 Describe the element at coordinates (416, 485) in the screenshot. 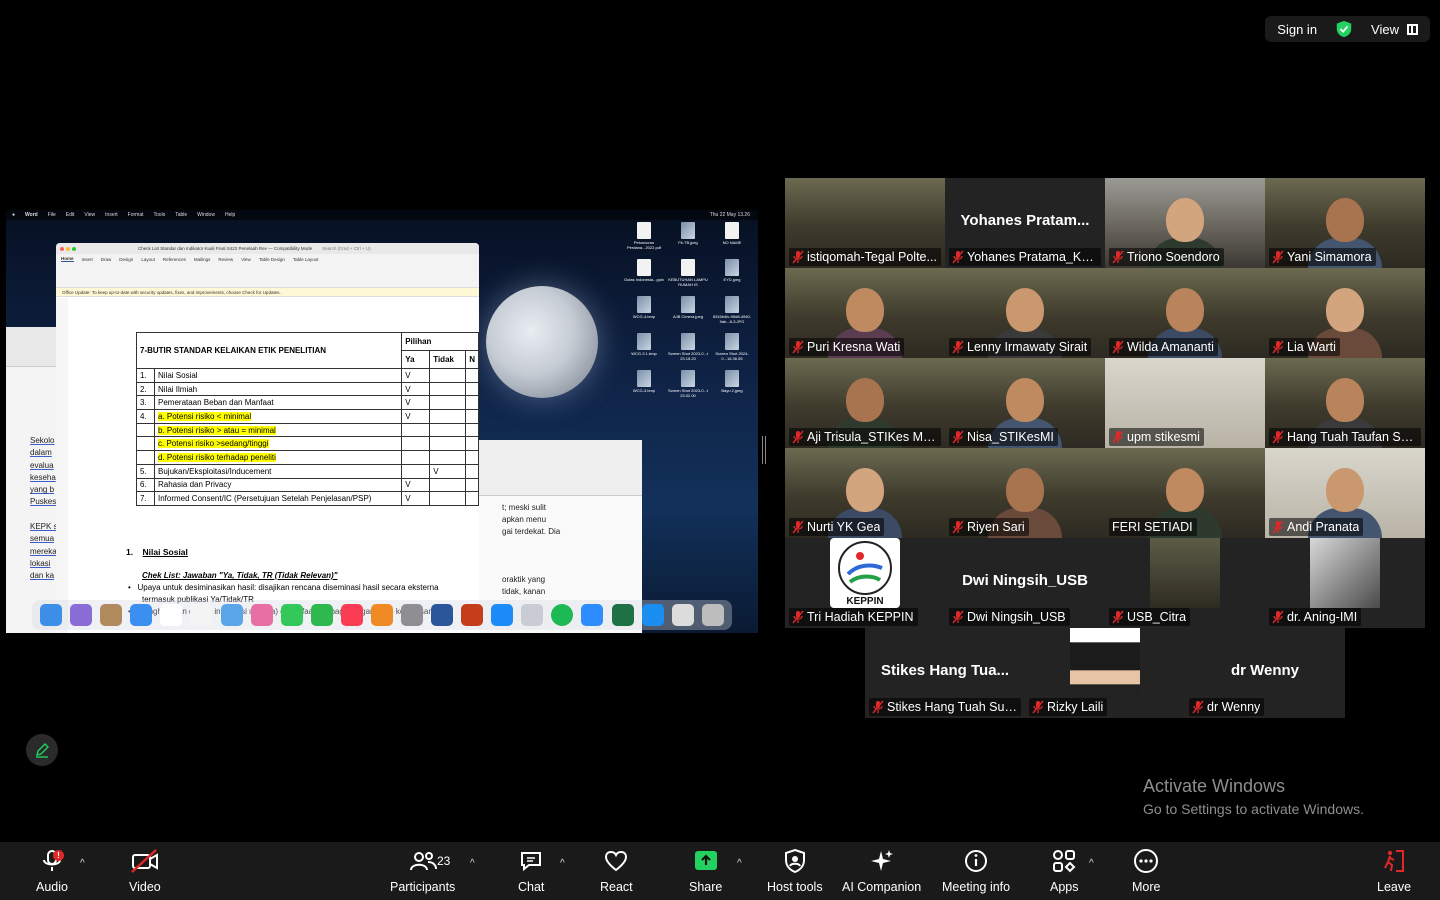

I see `row-ya: V` at that location.